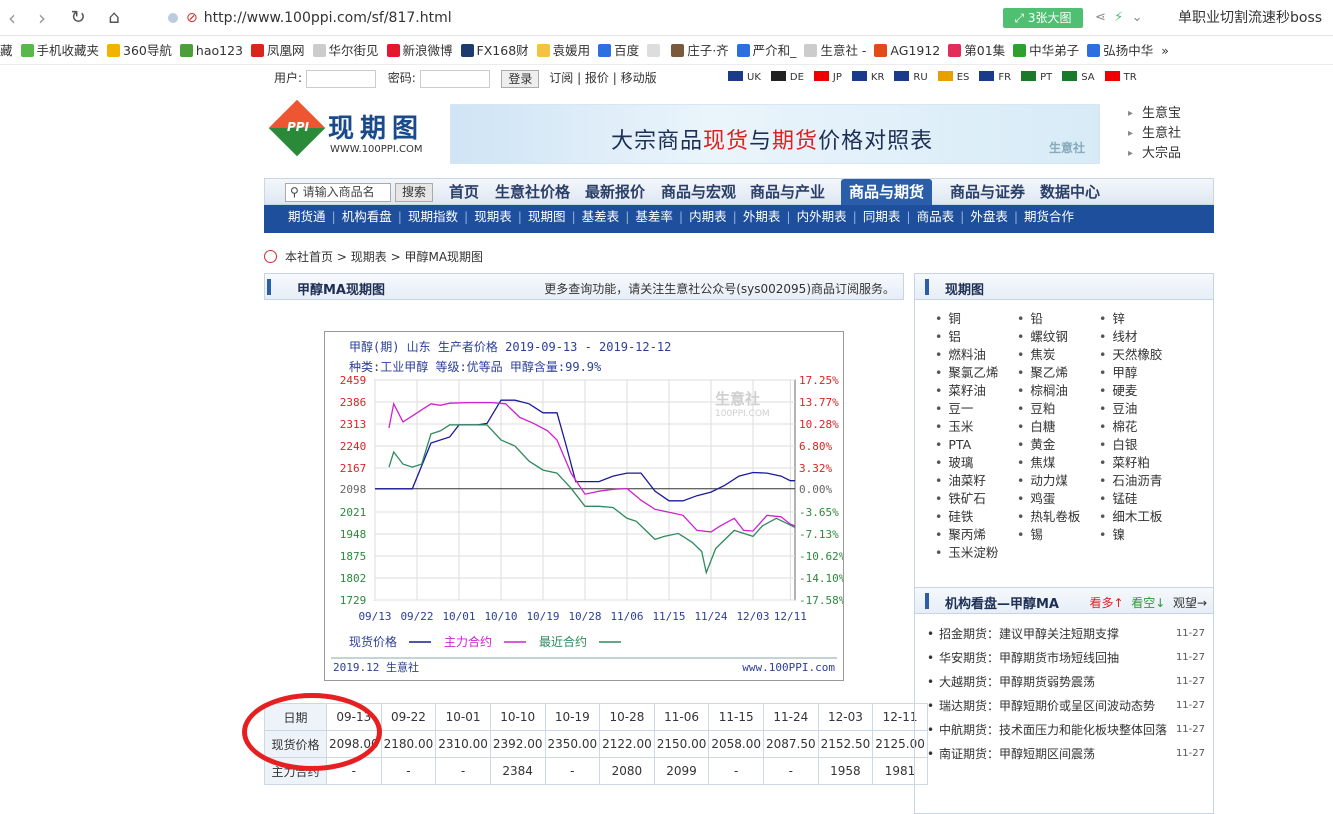 The width and height of the screenshot is (1333, 814). What do you see at coordinates (1064, 730) in the screenshot?
I see `institution-item: 中航期货：技术面压力和能化板块整体回落 11-27` at bounding box center [1064, 730].